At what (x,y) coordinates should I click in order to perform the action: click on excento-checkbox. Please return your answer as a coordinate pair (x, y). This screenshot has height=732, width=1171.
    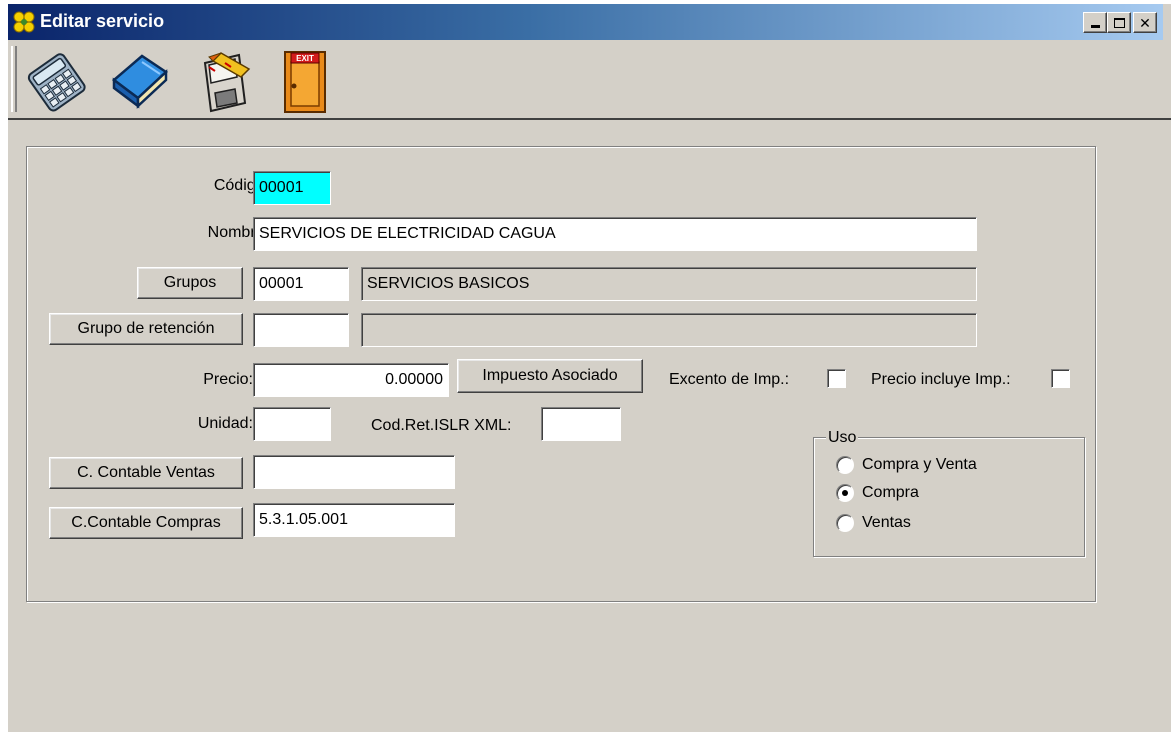
    Looking at the image, I should click on (836, 378).